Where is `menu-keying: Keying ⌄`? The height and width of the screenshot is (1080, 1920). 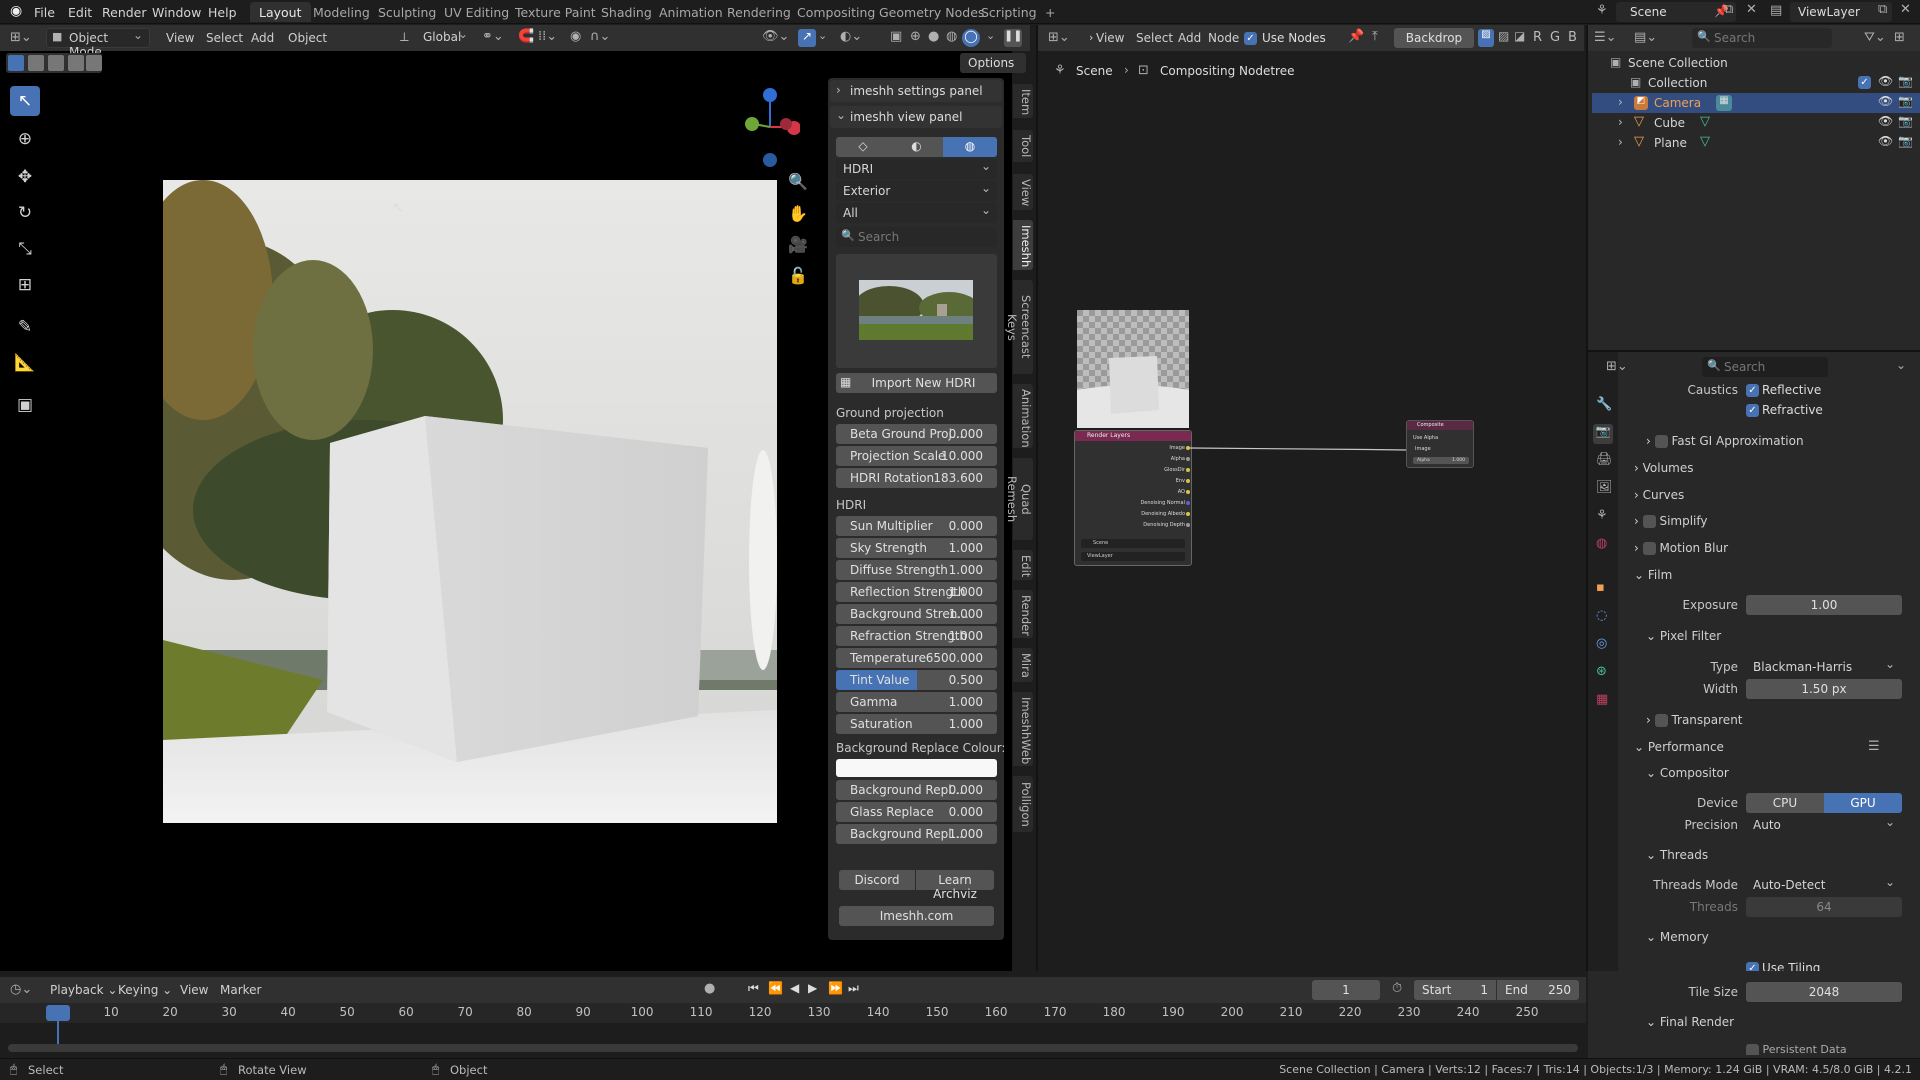
menu-keying: Keying ⌄ is located at coordinates (145, 990).